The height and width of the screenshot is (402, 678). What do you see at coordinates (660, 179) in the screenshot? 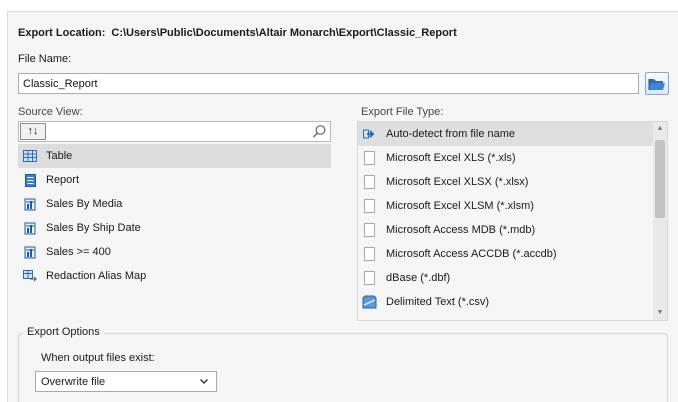
I see `scroll-thumb` at bounding box center [660, 179].